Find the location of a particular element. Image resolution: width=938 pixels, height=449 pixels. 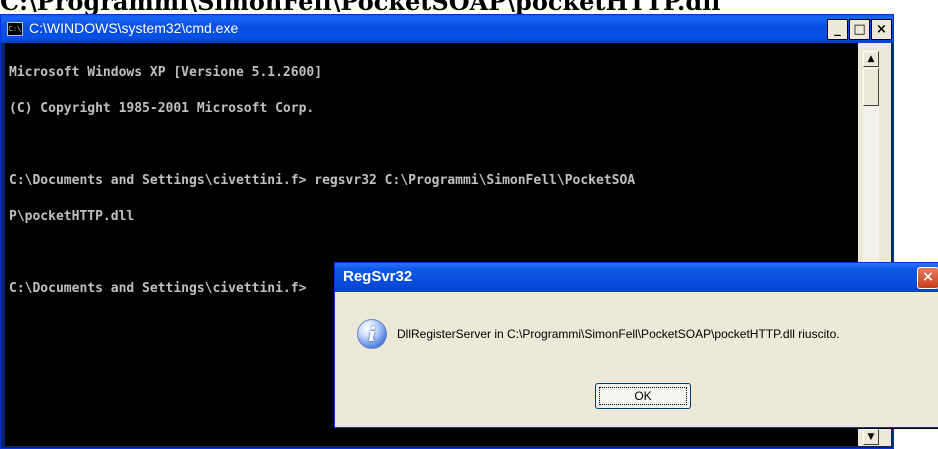

maximize-button: □ is located at coordinates (859, 29).